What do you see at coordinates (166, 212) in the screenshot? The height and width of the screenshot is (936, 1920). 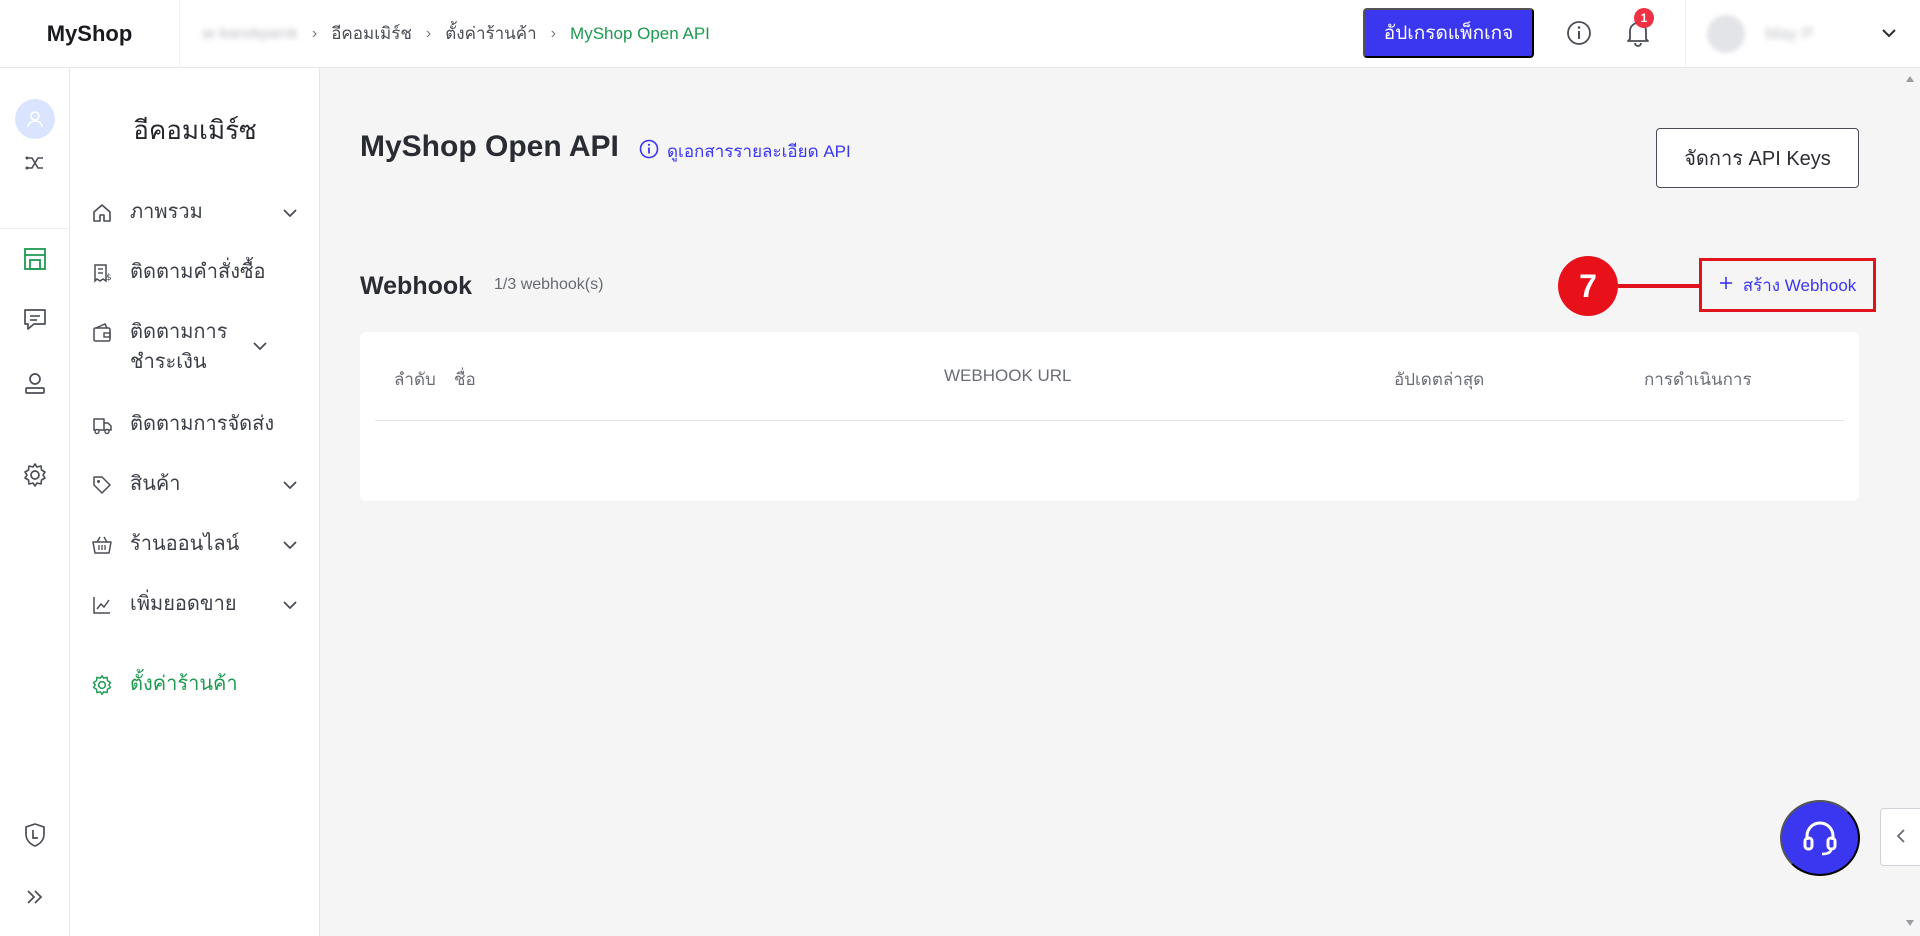 I see `sidebar-item-label: ภาพรวม` at bounding box center [166, 212].